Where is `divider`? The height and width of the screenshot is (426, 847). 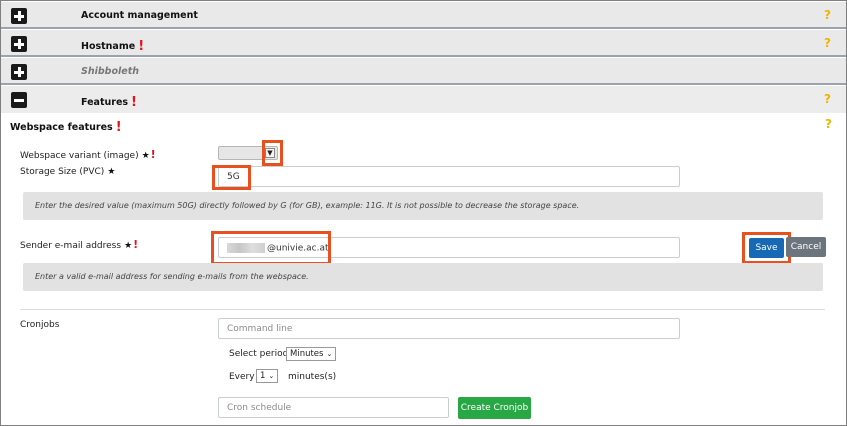
divider is located at coordinates (422, 309).